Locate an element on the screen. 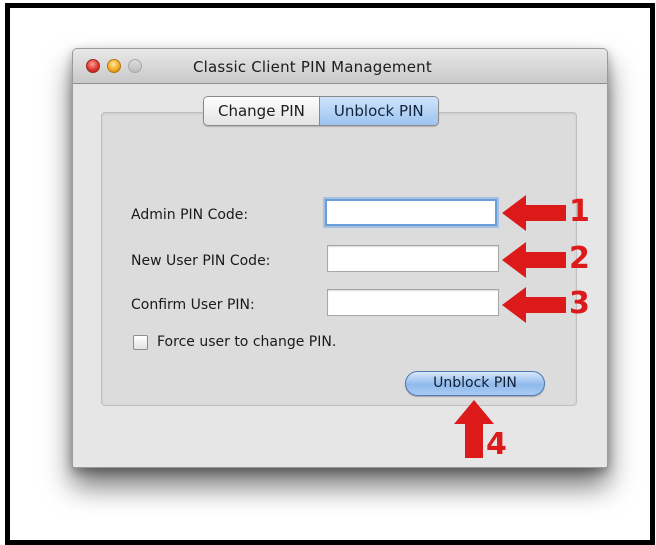  admin-pin-field is located at coordinates (412, 212).